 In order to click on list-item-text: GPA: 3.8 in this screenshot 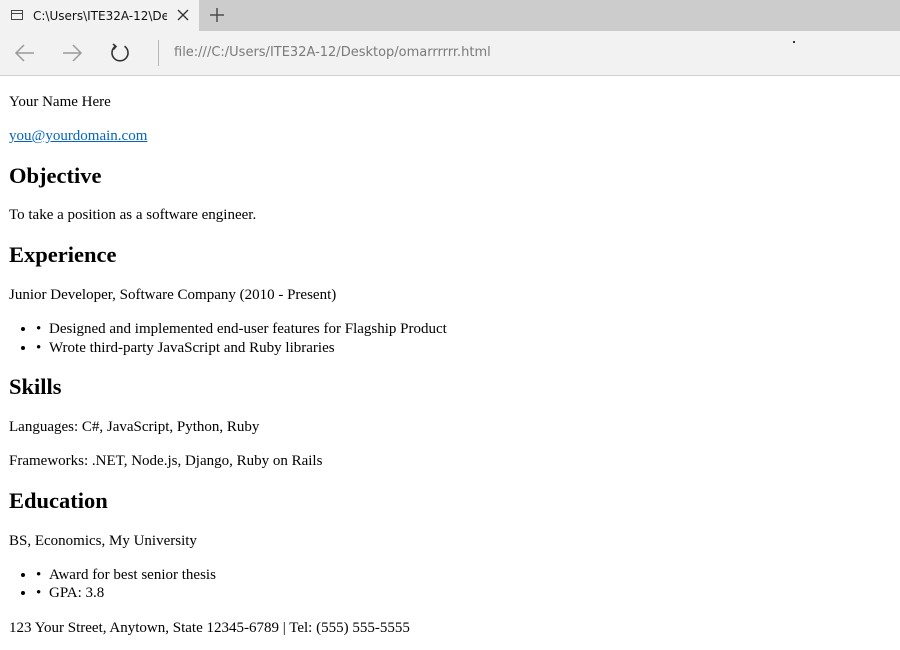, I will do `click(77, 593)`.